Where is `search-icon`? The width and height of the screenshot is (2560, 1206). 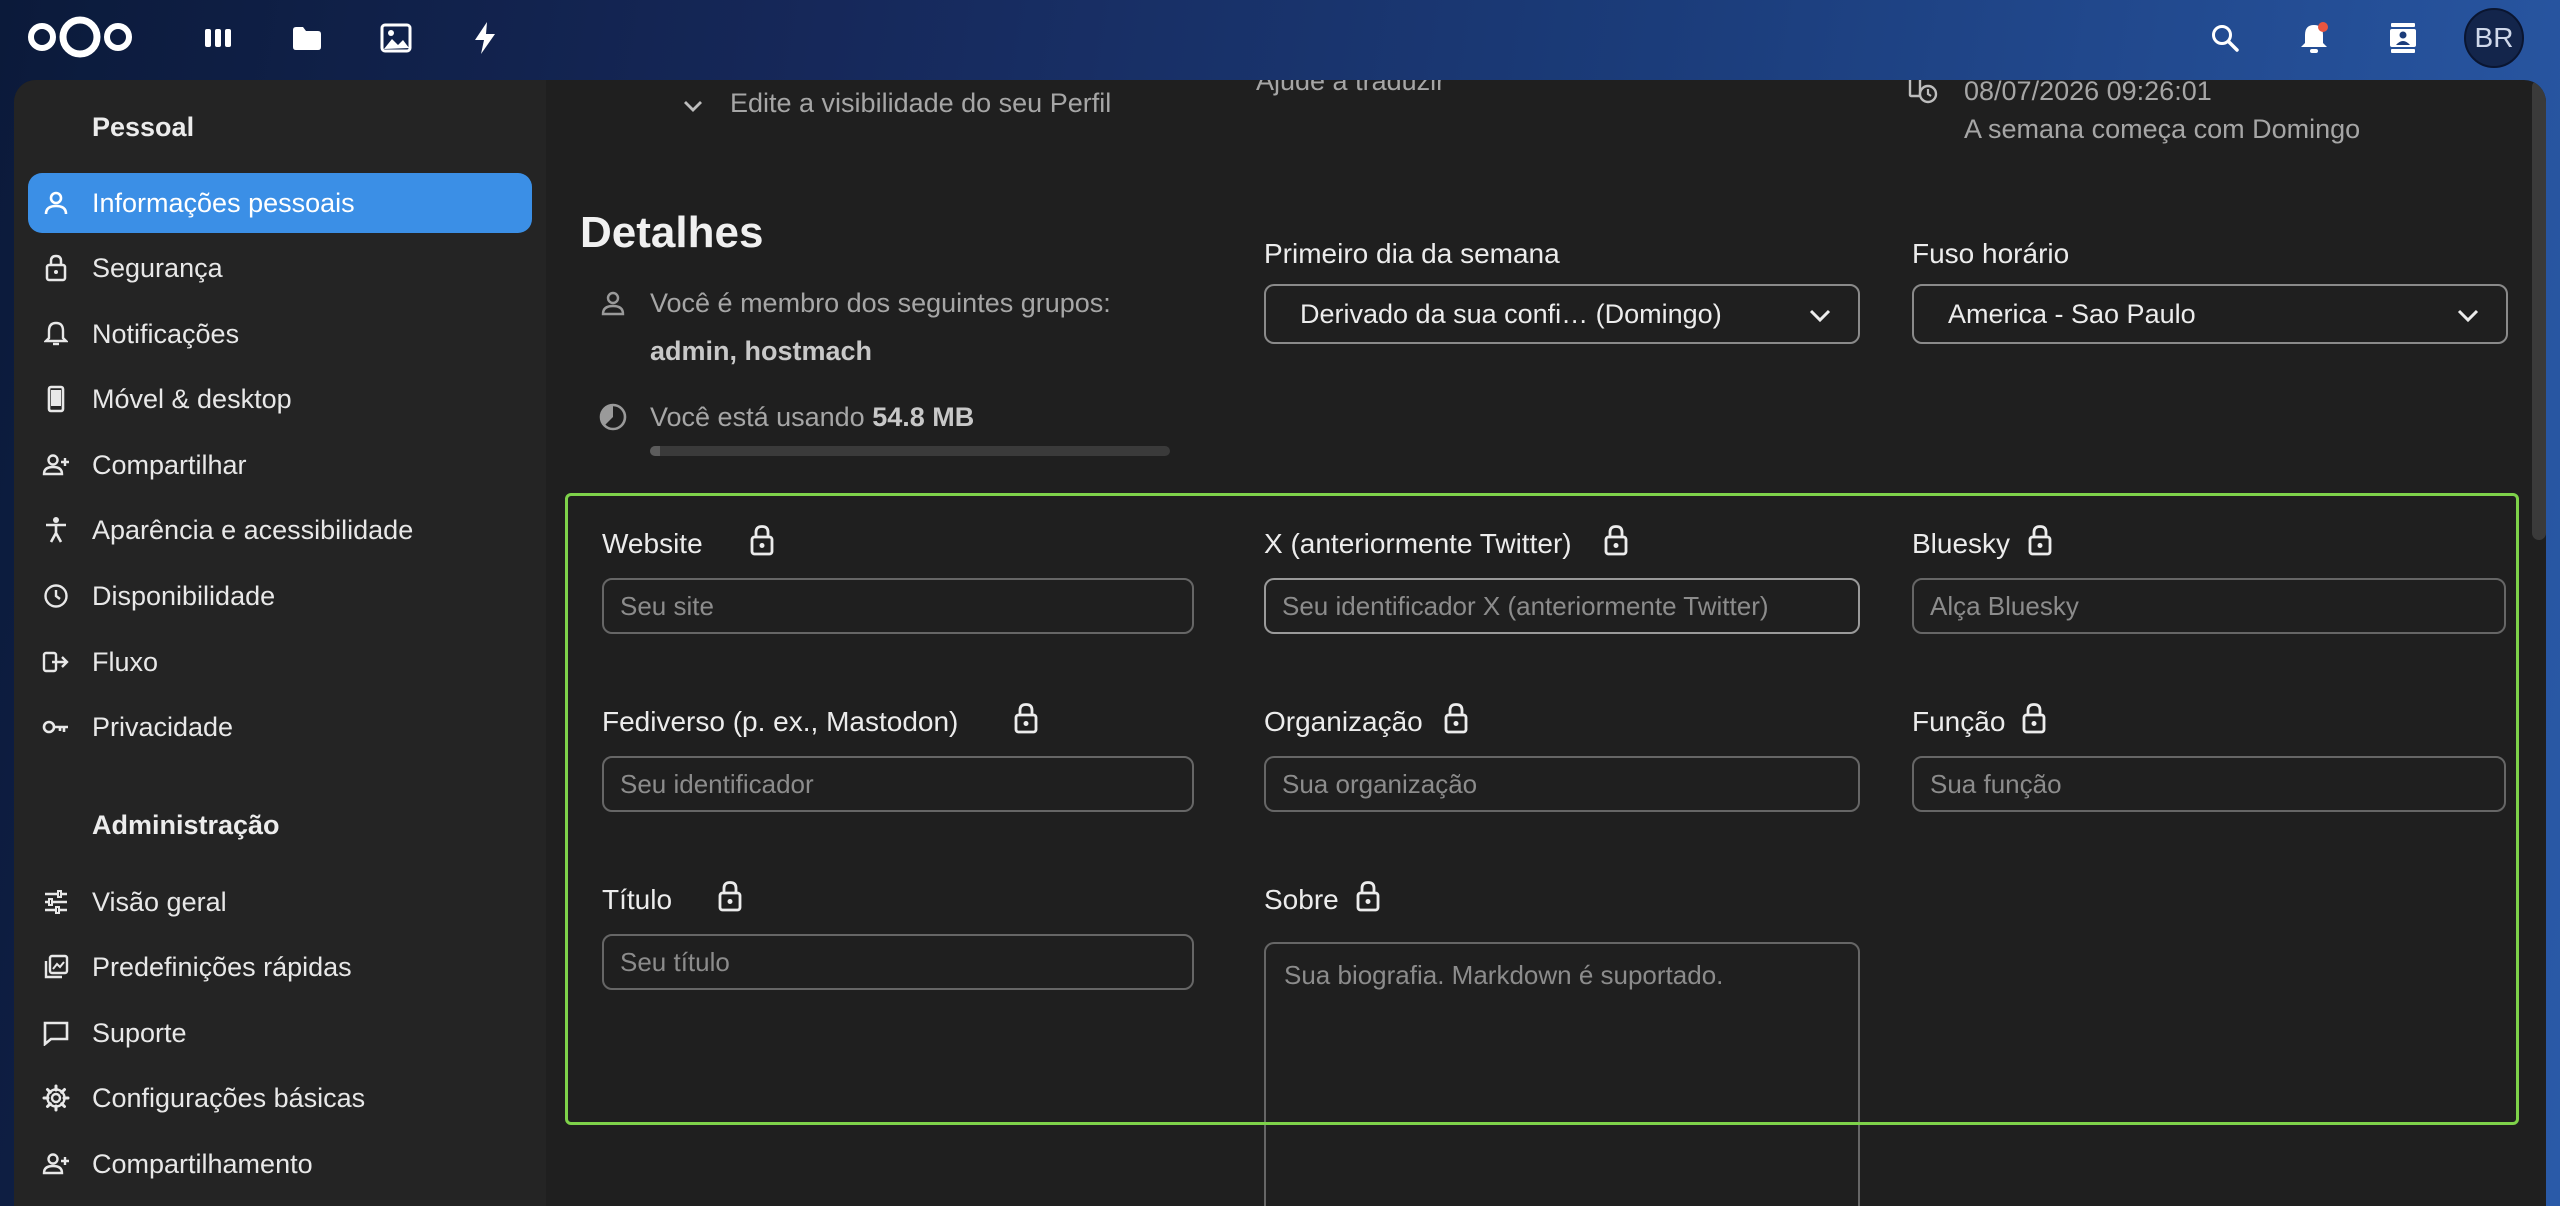 search-icon is located at coordinates (2225, 38).